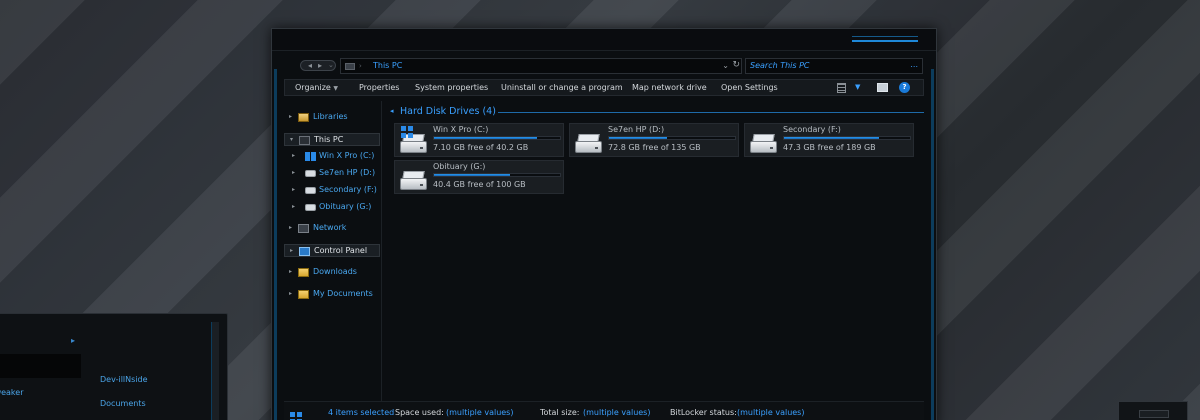  I want to click on address-path: This PC, so click(387, 65).